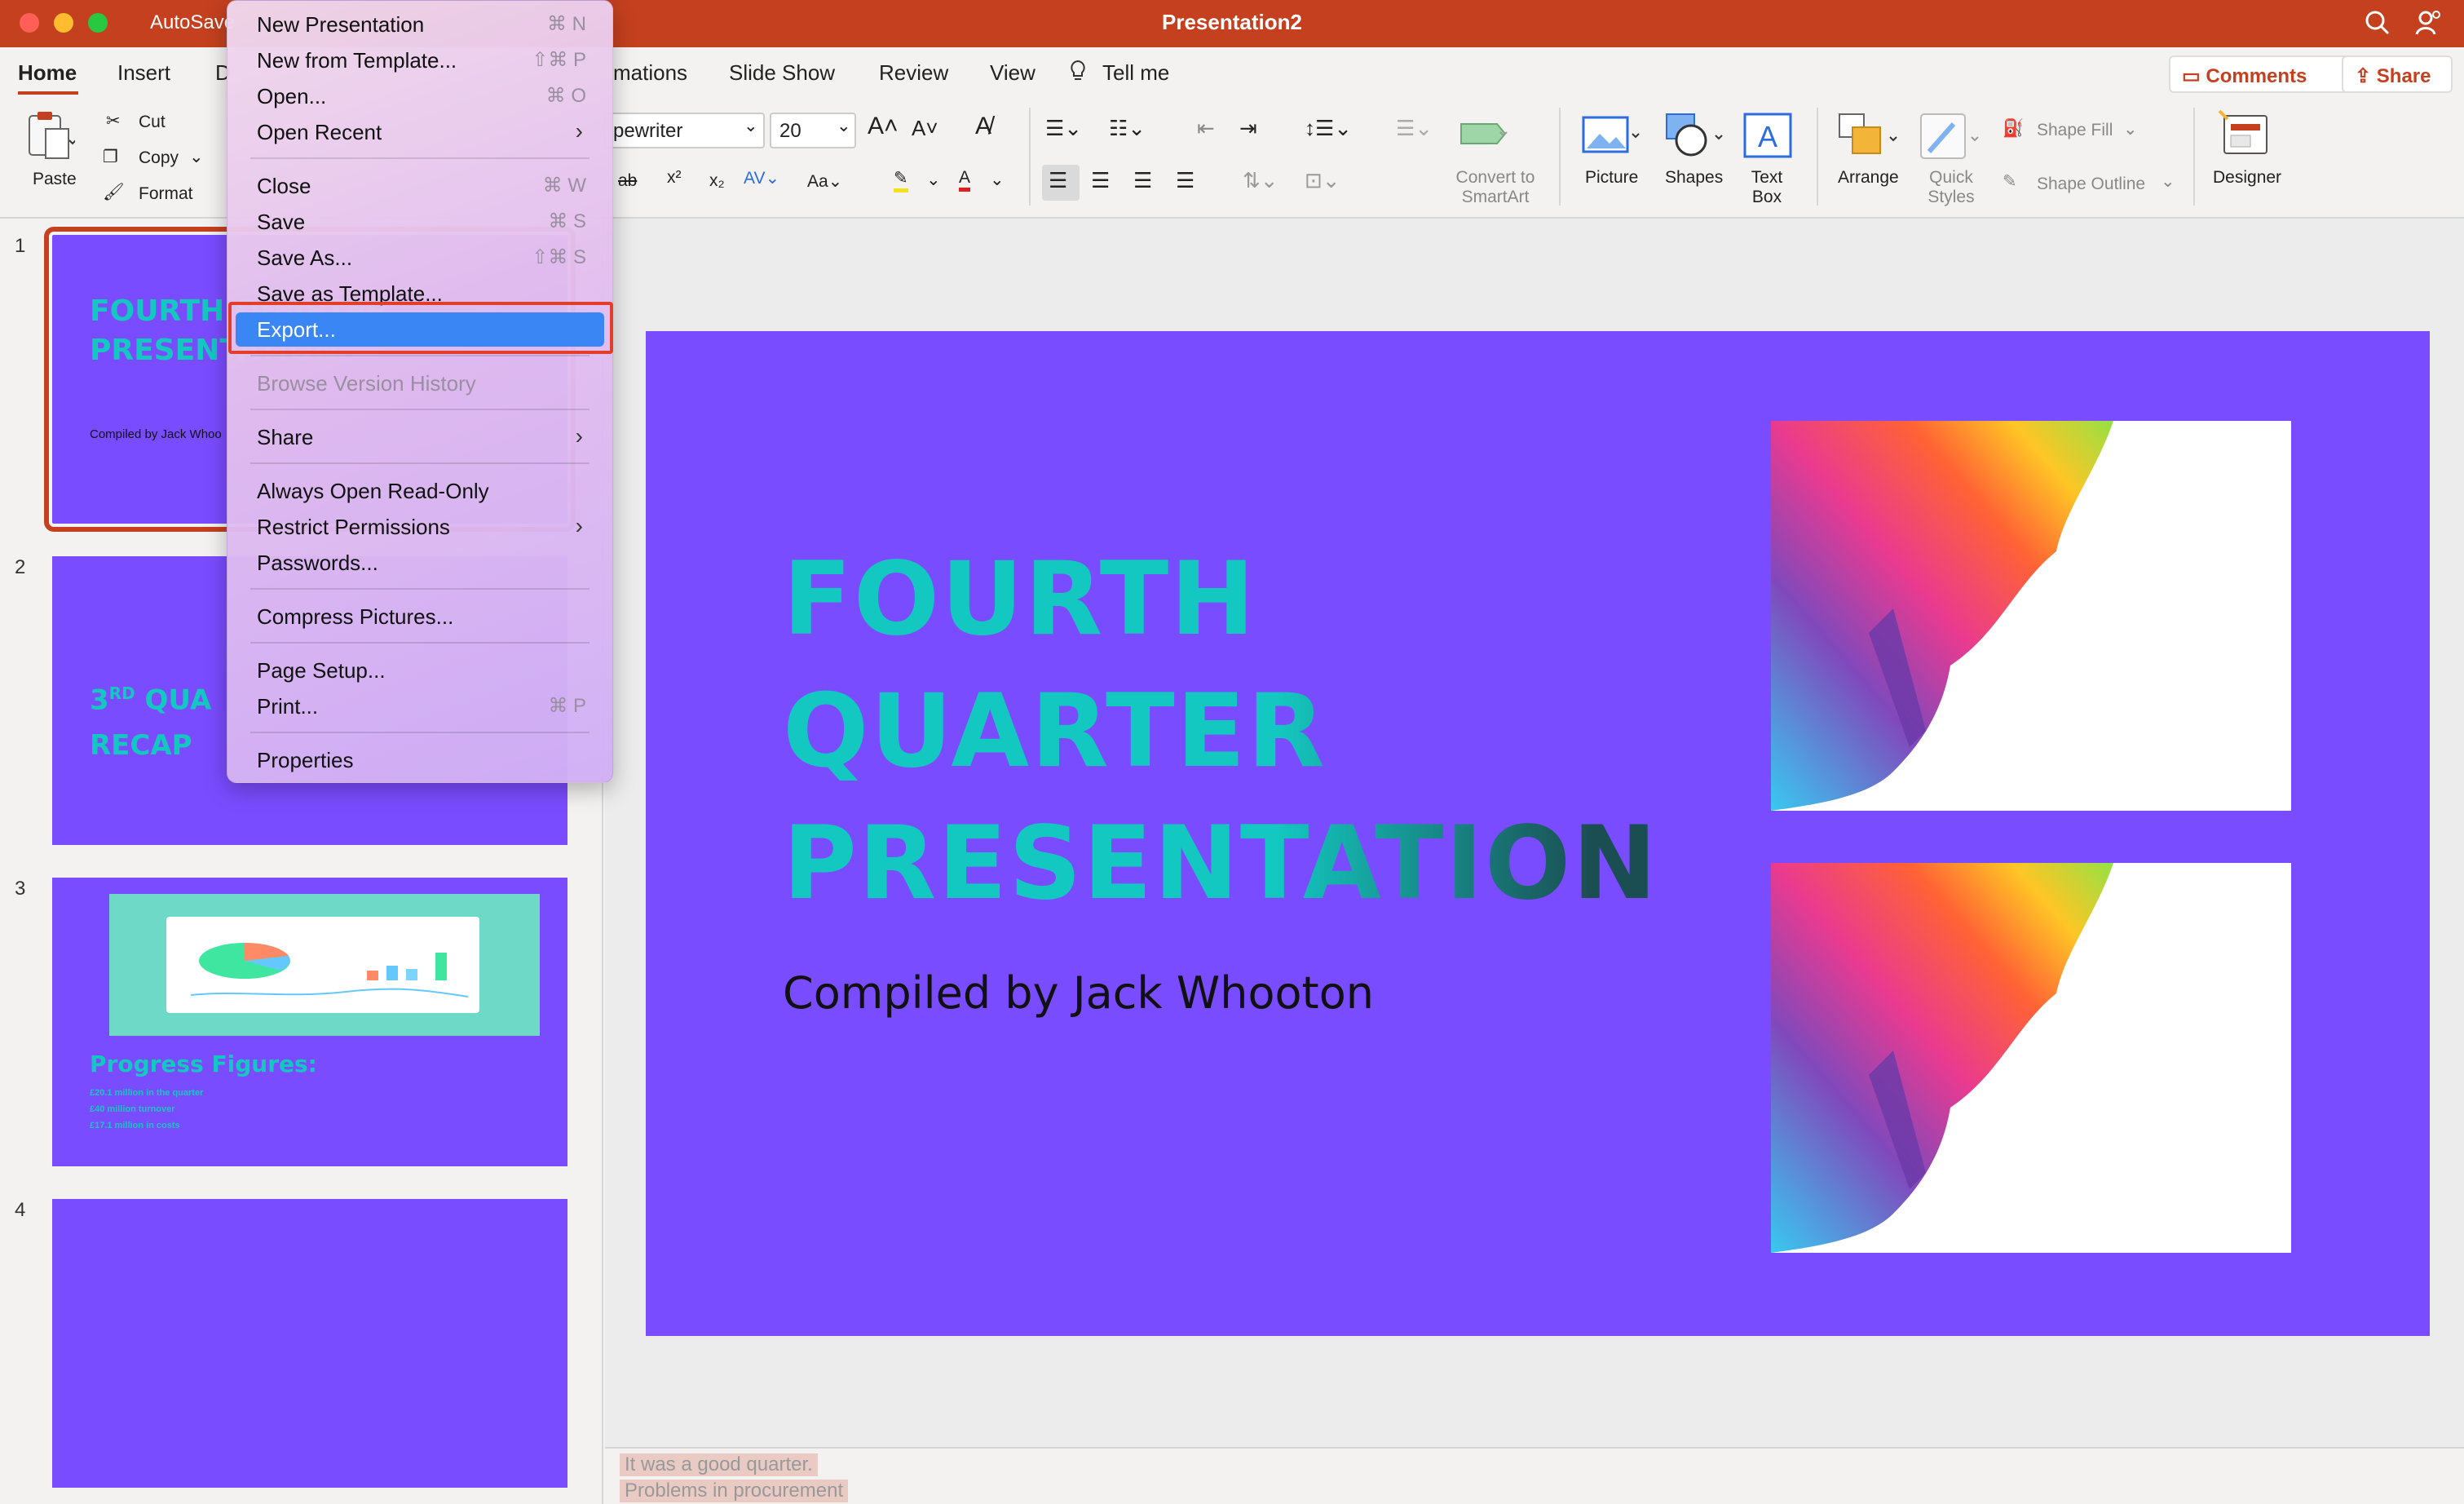 This screenshot has height=1504, width=2464. What do you see at coordinates (1078, 74) in the screenshot?
I see `lightbulb-icon` at bounding box center [1078, 74].